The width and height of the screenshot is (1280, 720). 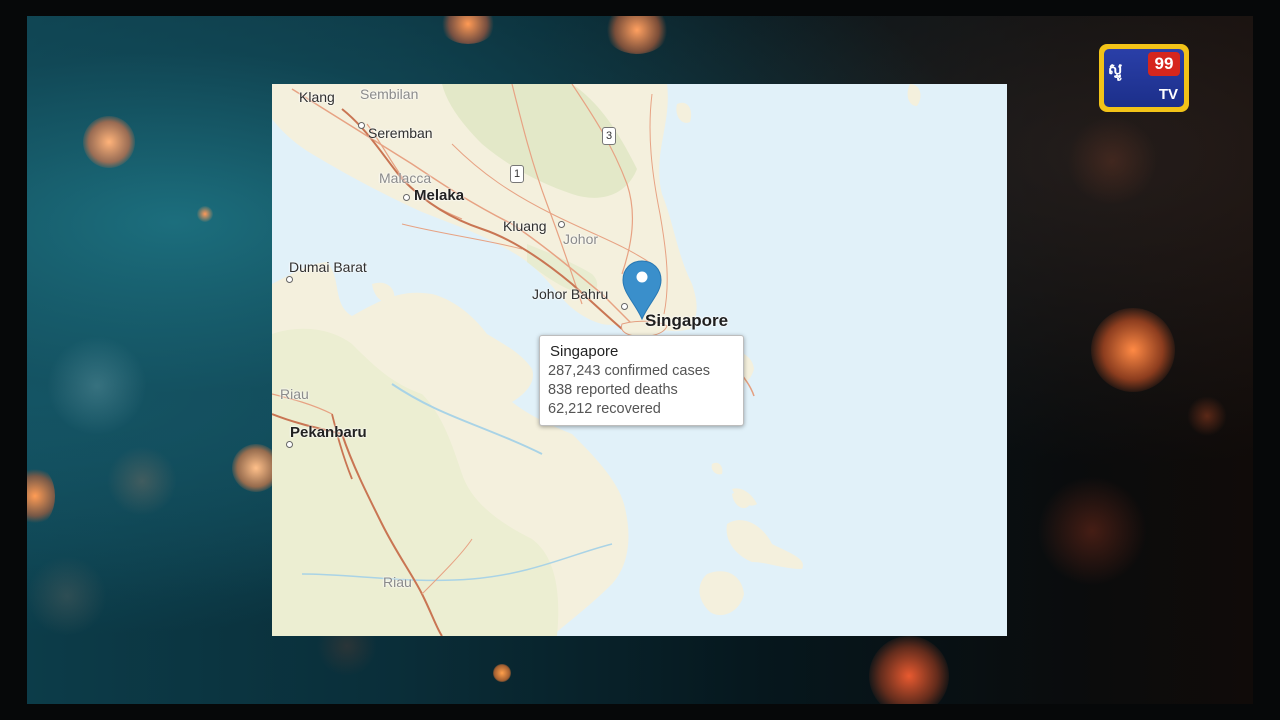 What do you see at coordinates (570, 294) in the screenshot?
I see `place-label: Johor Bahru` at bounding box center [570, 294].